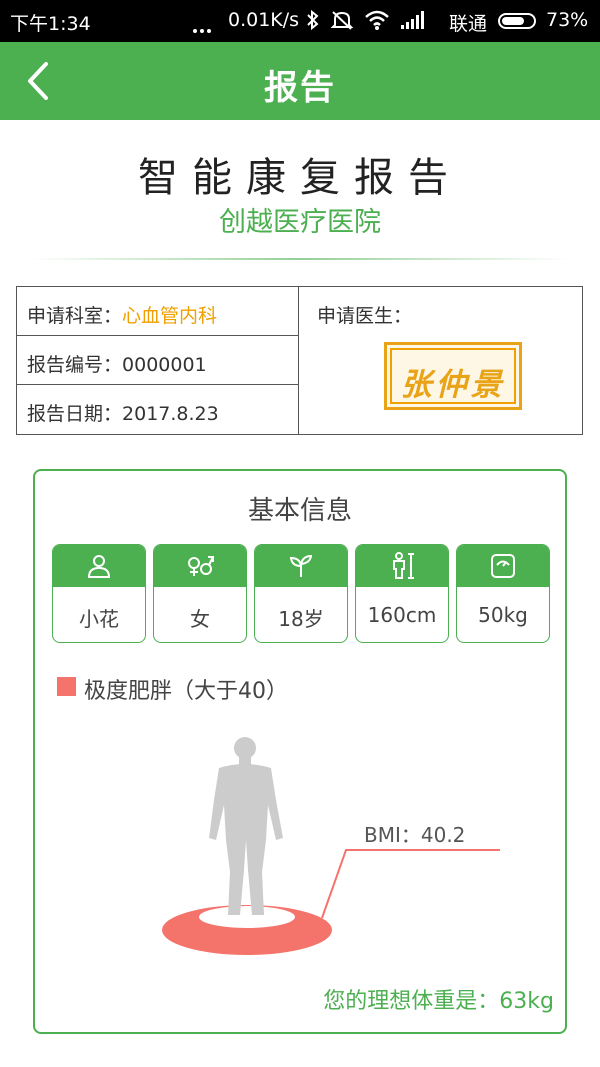  I want to click on height-icon, so click(403, 565).